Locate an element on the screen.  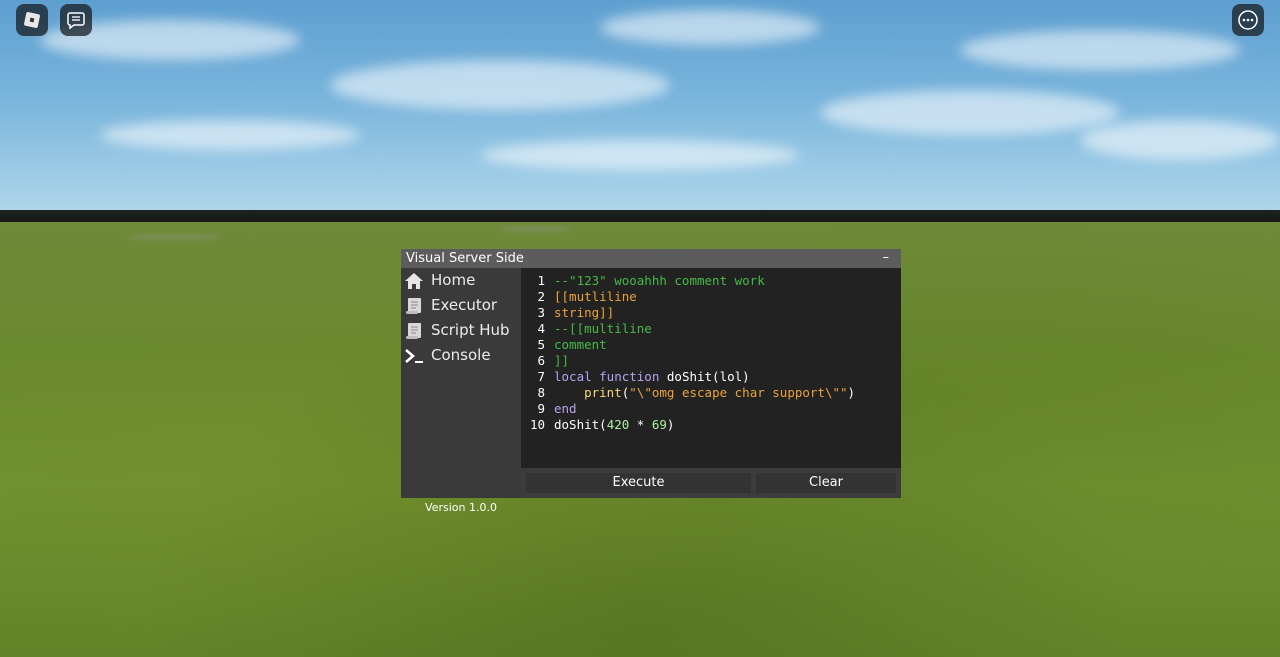
ellipsis-icon is located at coordinates (1248, 20).